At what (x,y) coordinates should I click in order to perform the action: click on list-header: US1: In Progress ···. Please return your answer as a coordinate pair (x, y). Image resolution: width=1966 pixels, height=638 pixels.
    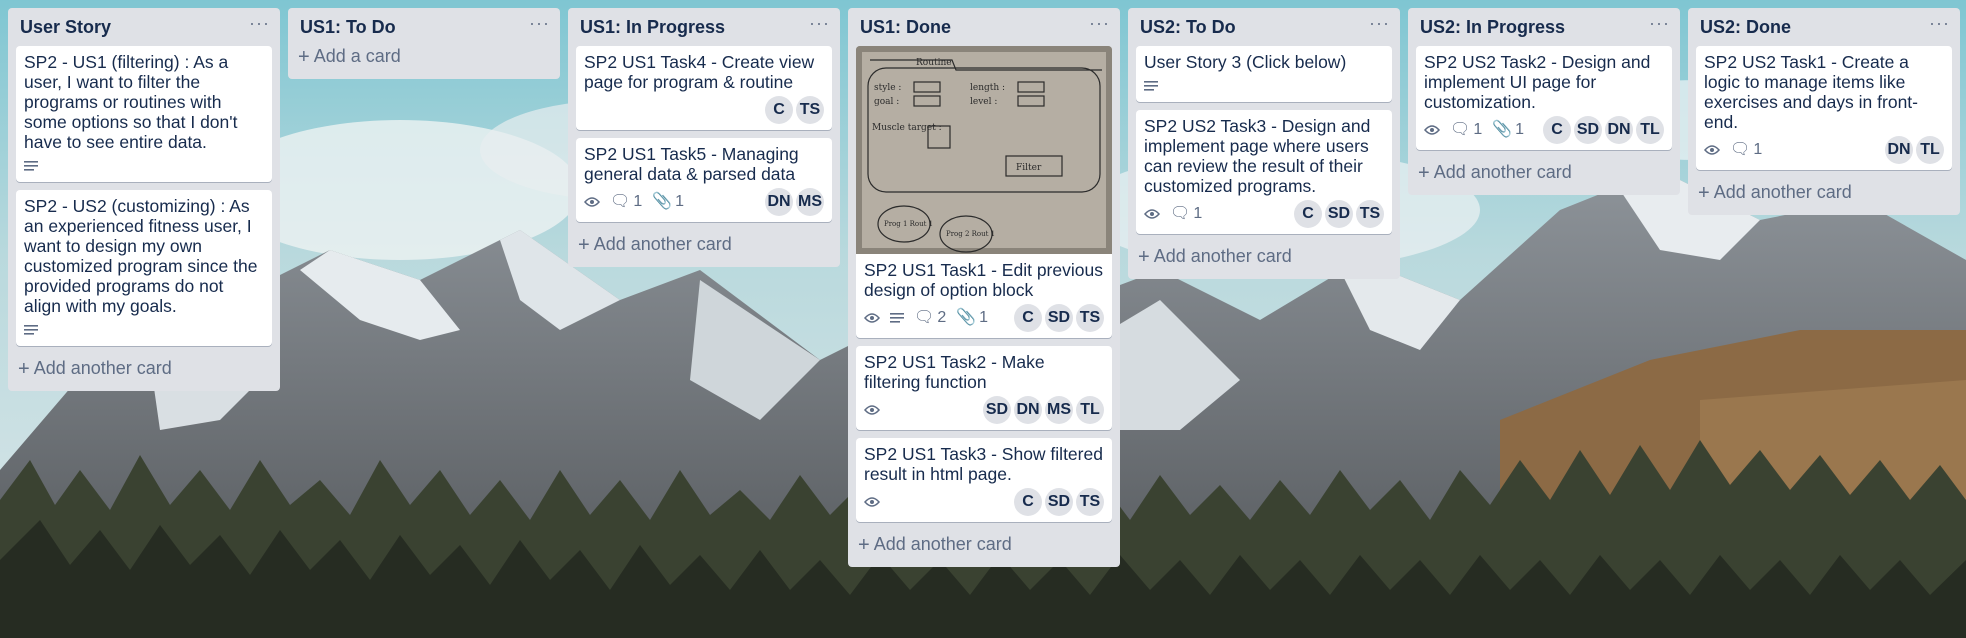
    Looking at the image, I should click on (704, 27).